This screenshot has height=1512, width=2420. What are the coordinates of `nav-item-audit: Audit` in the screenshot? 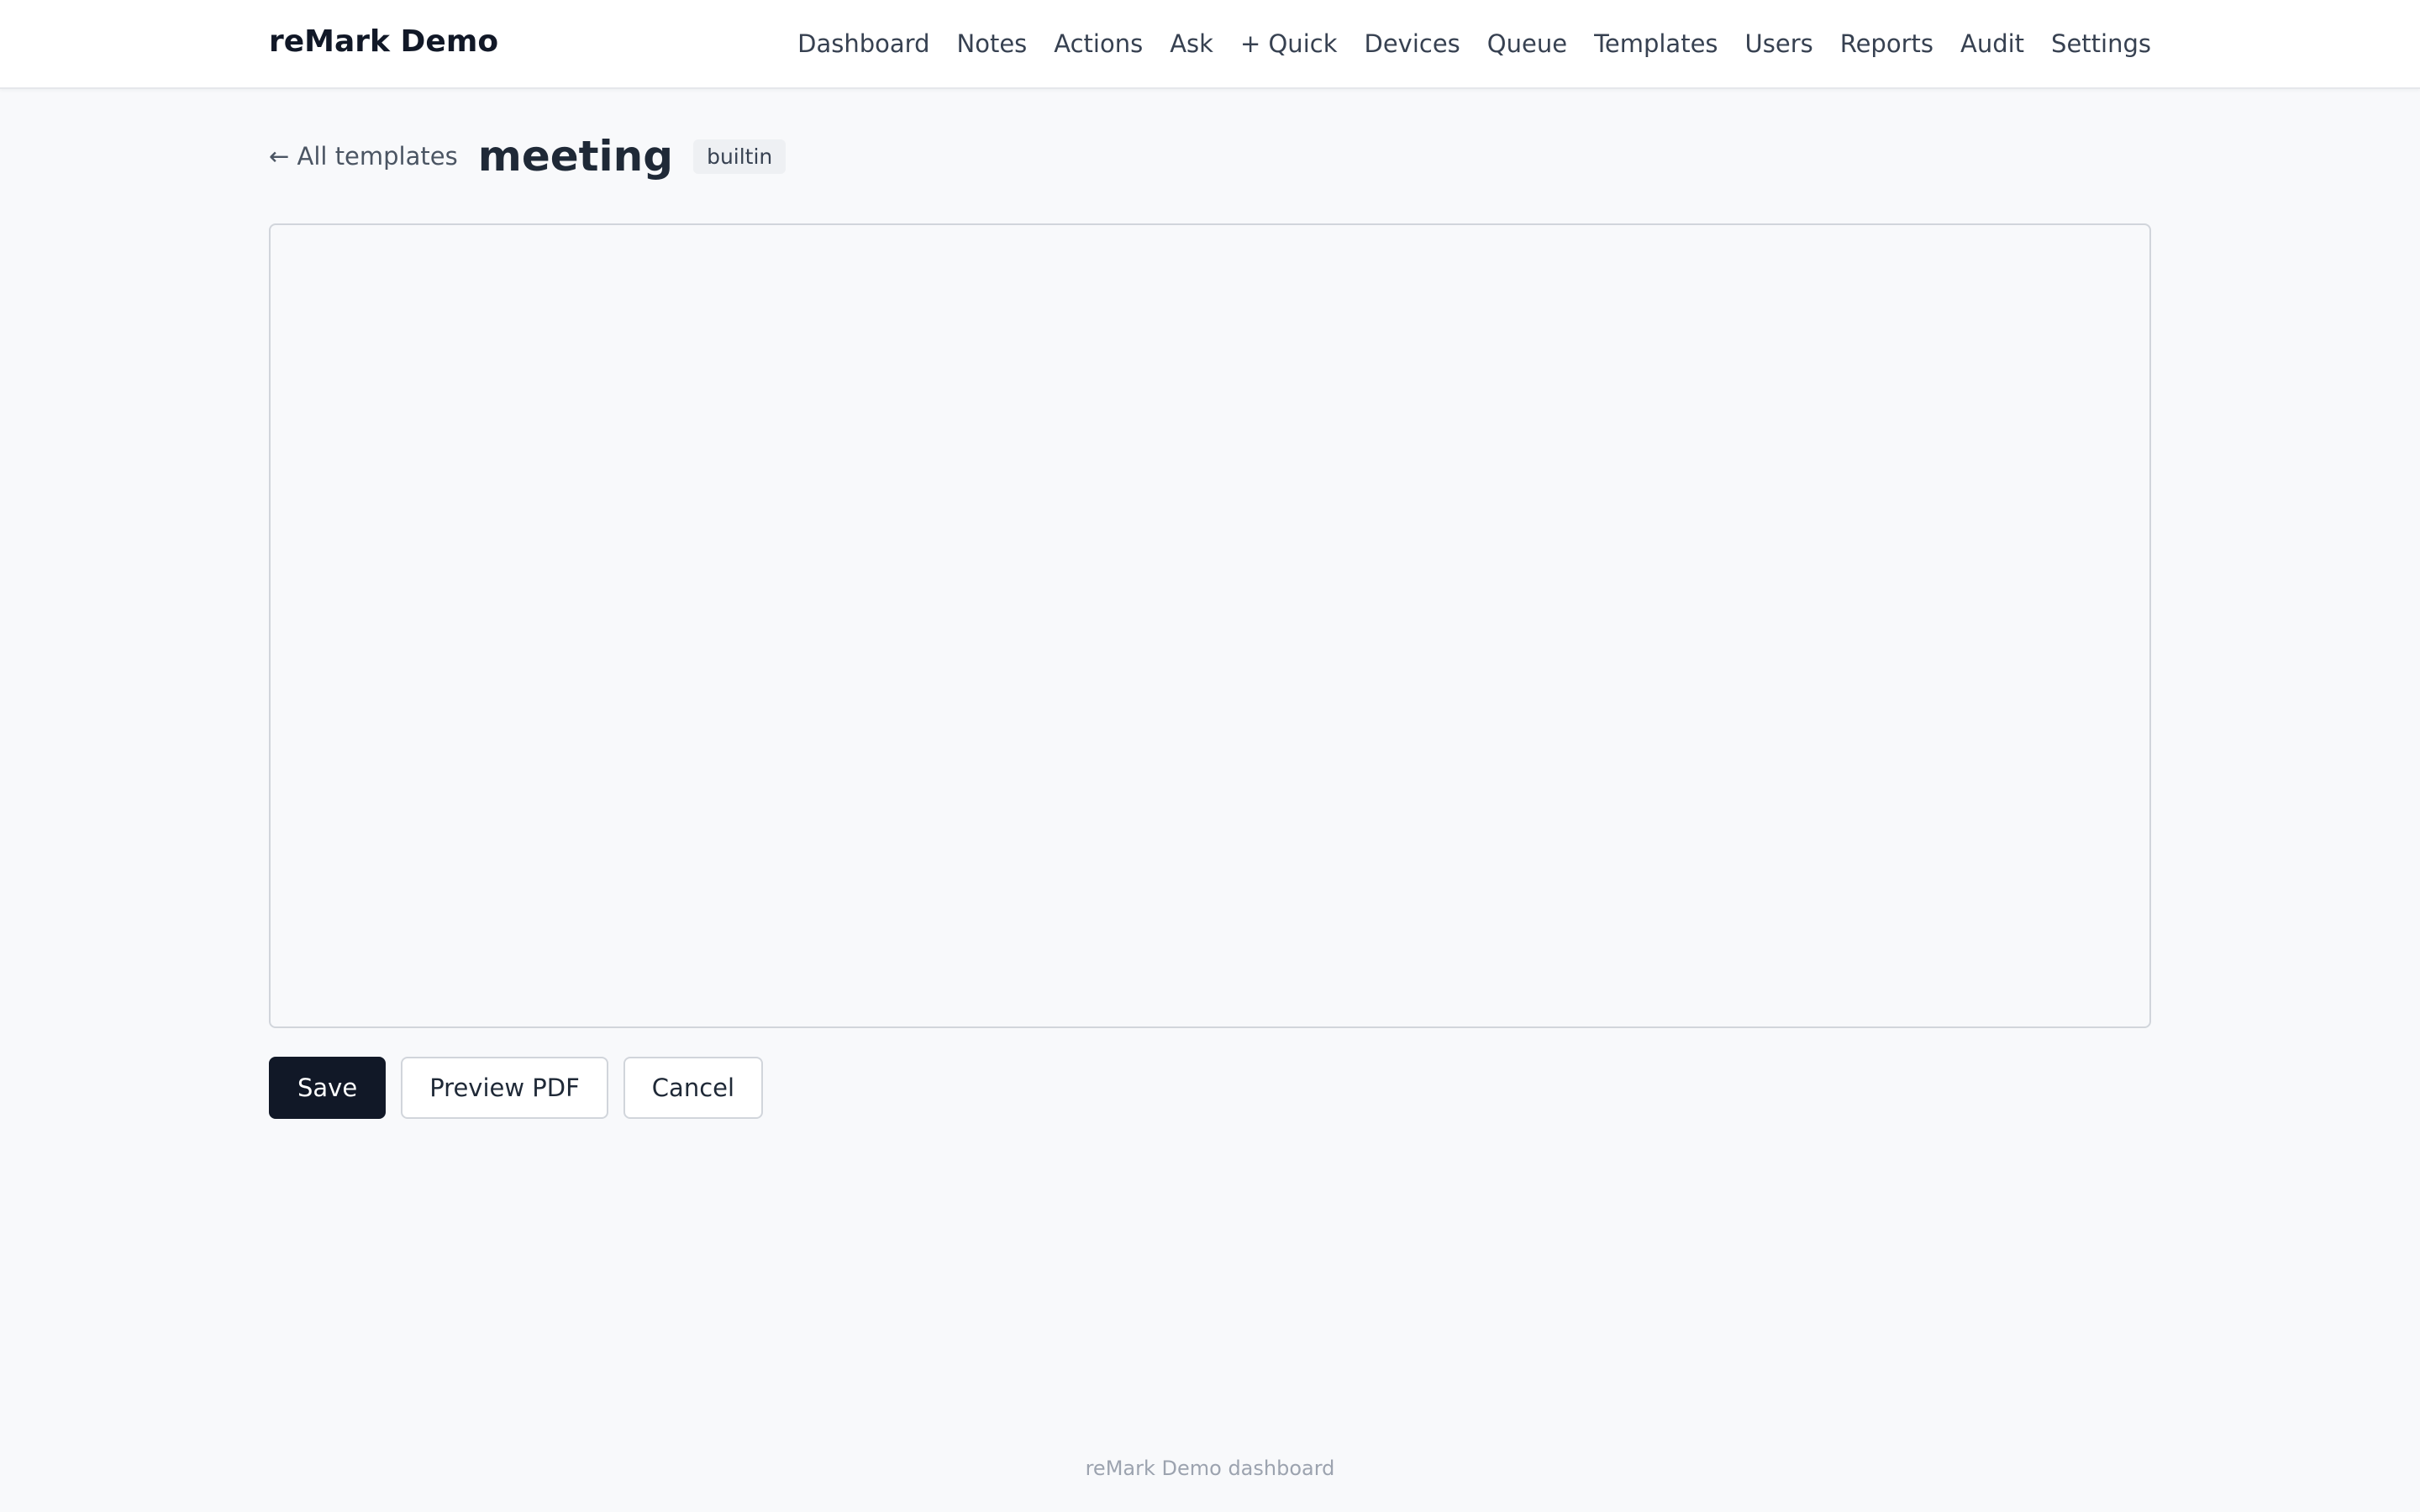 It's located at (1992, 44).